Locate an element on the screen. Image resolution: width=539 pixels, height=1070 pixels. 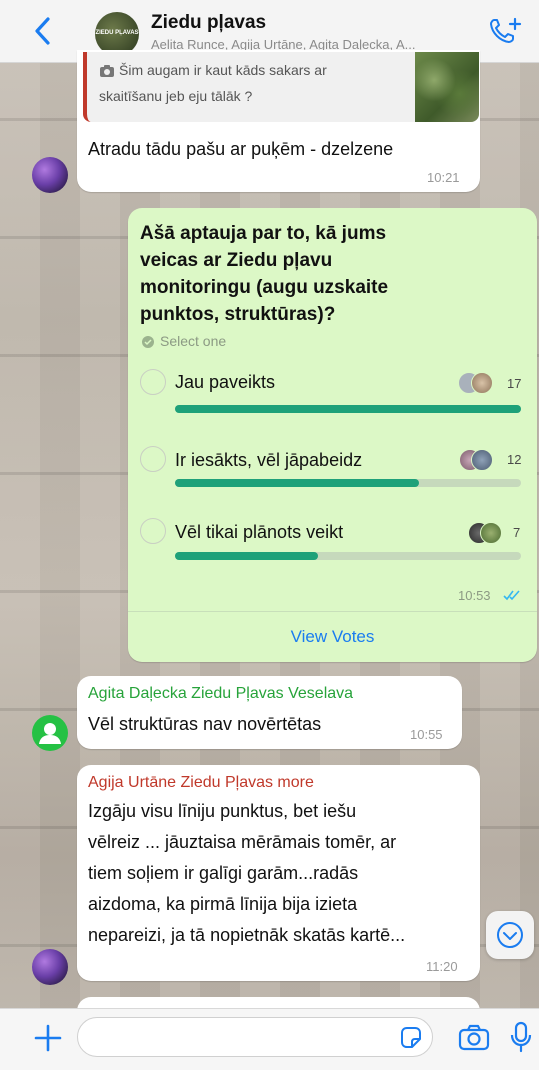
message-text-line: tiem soļiem ir galīgi garām...radās is located at coordinates (223, 873).